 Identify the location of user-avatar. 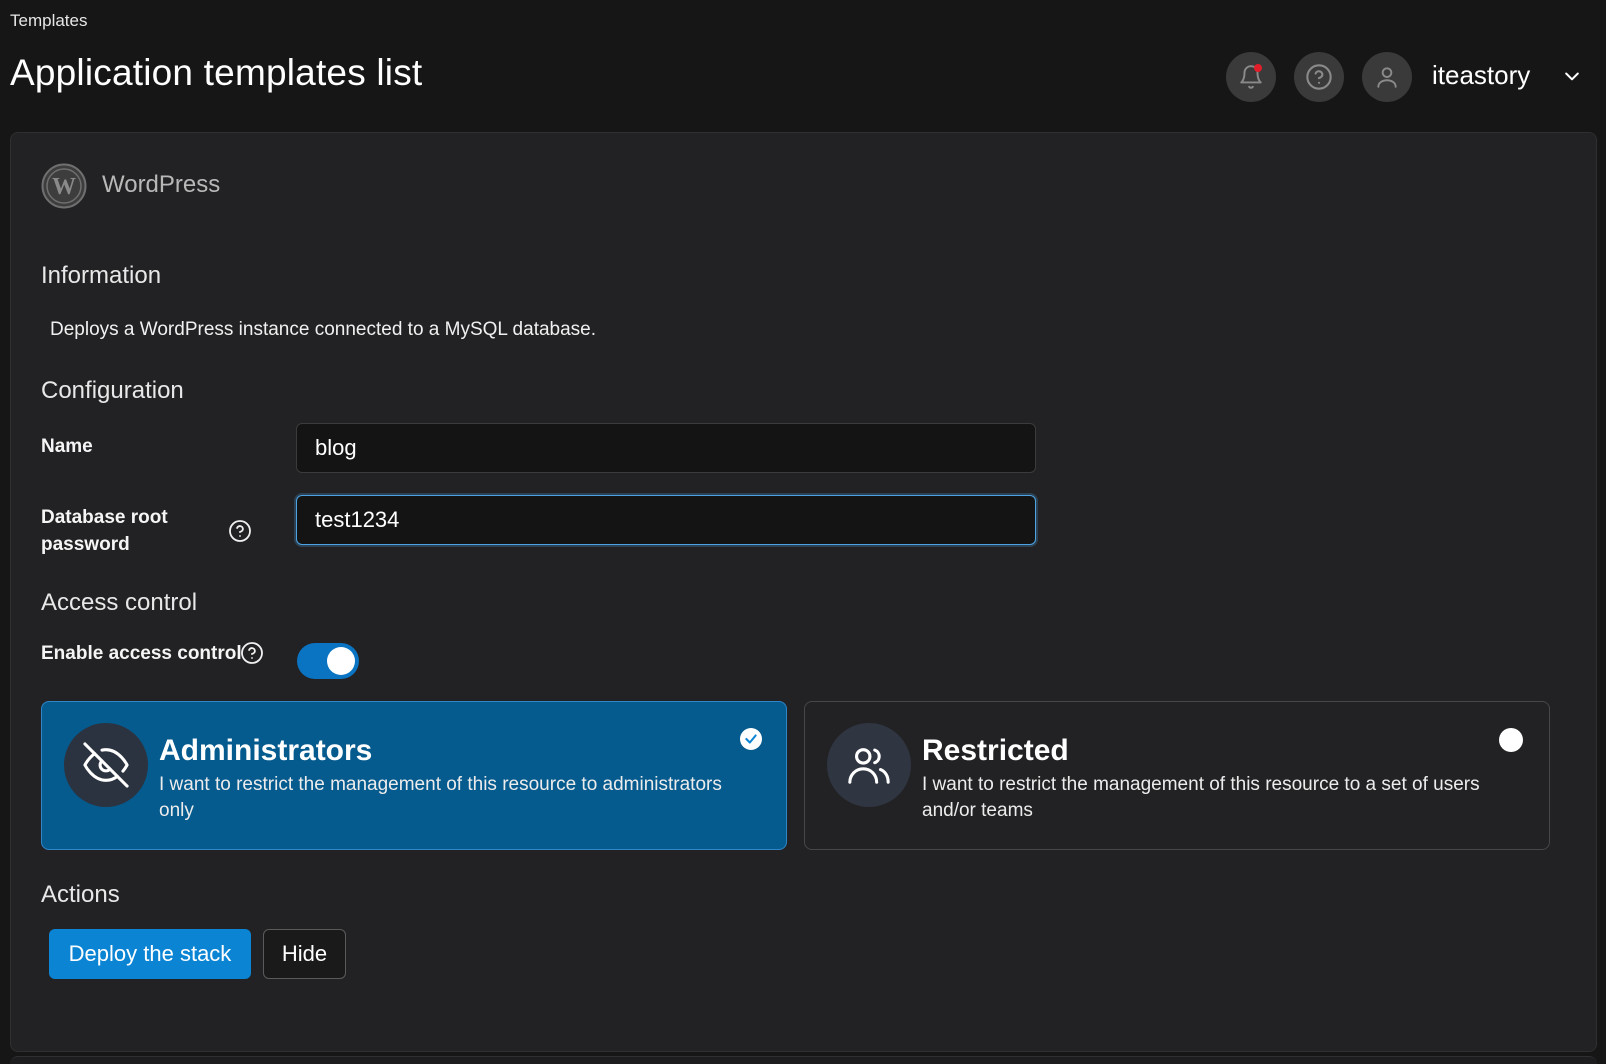
(1387, 77).